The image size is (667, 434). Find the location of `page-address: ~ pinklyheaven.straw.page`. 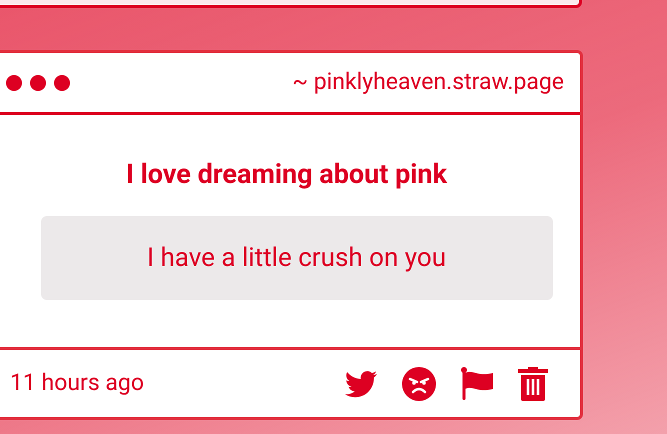

page-address: ~ pinklyheaven.straw.page is located at coordinates (428, 82).